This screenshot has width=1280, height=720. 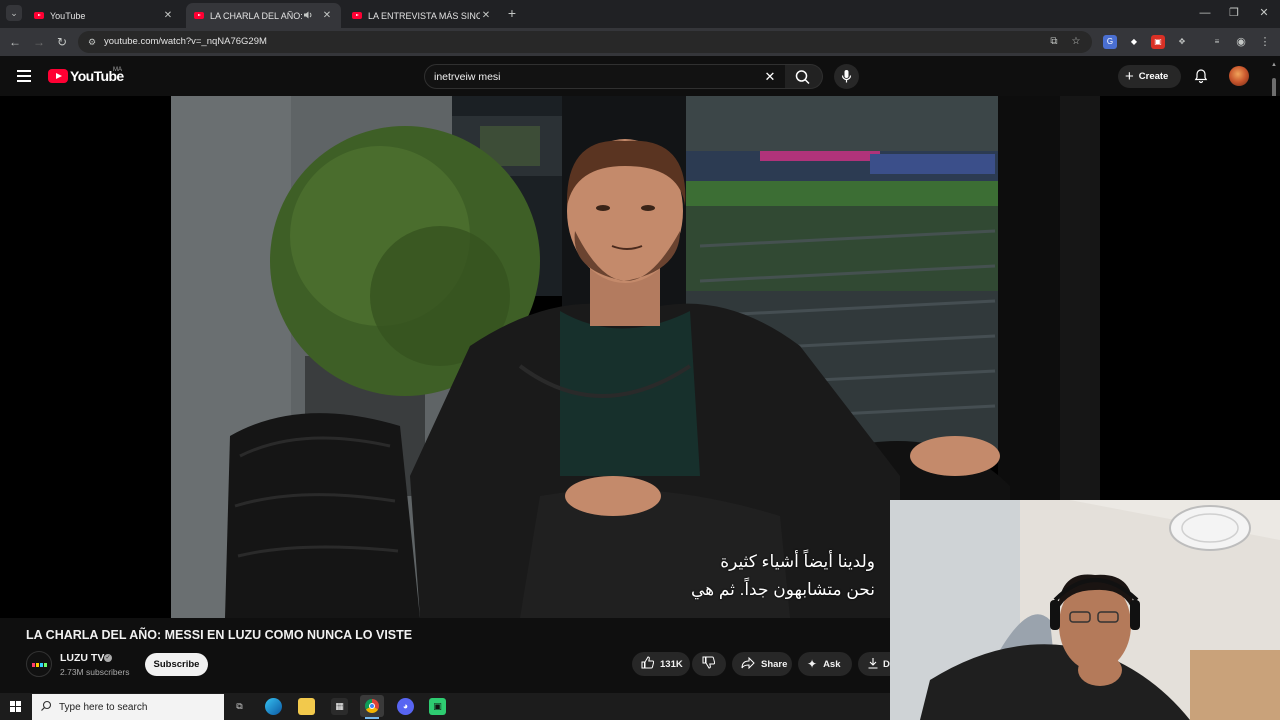 What do you see at coordinates (273, 706) in the screenshot?
I see `edge-browser-icon` at bounding box center [273, 706].